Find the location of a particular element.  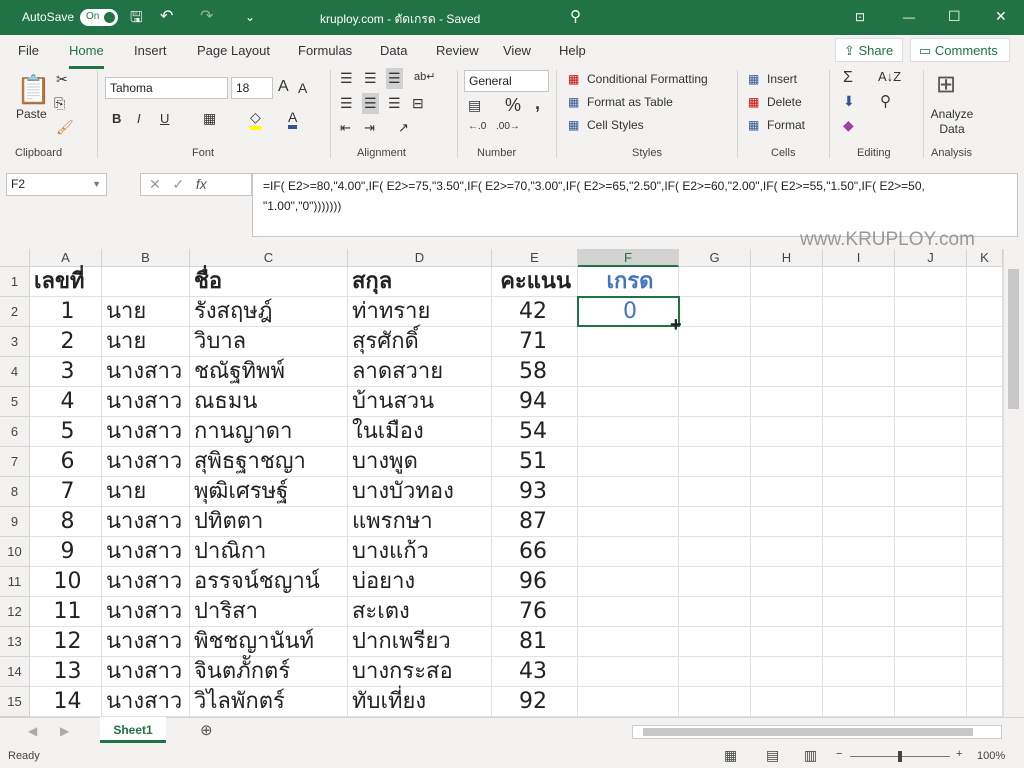

font-size-select: 18 is located at coordinates (252, 88).